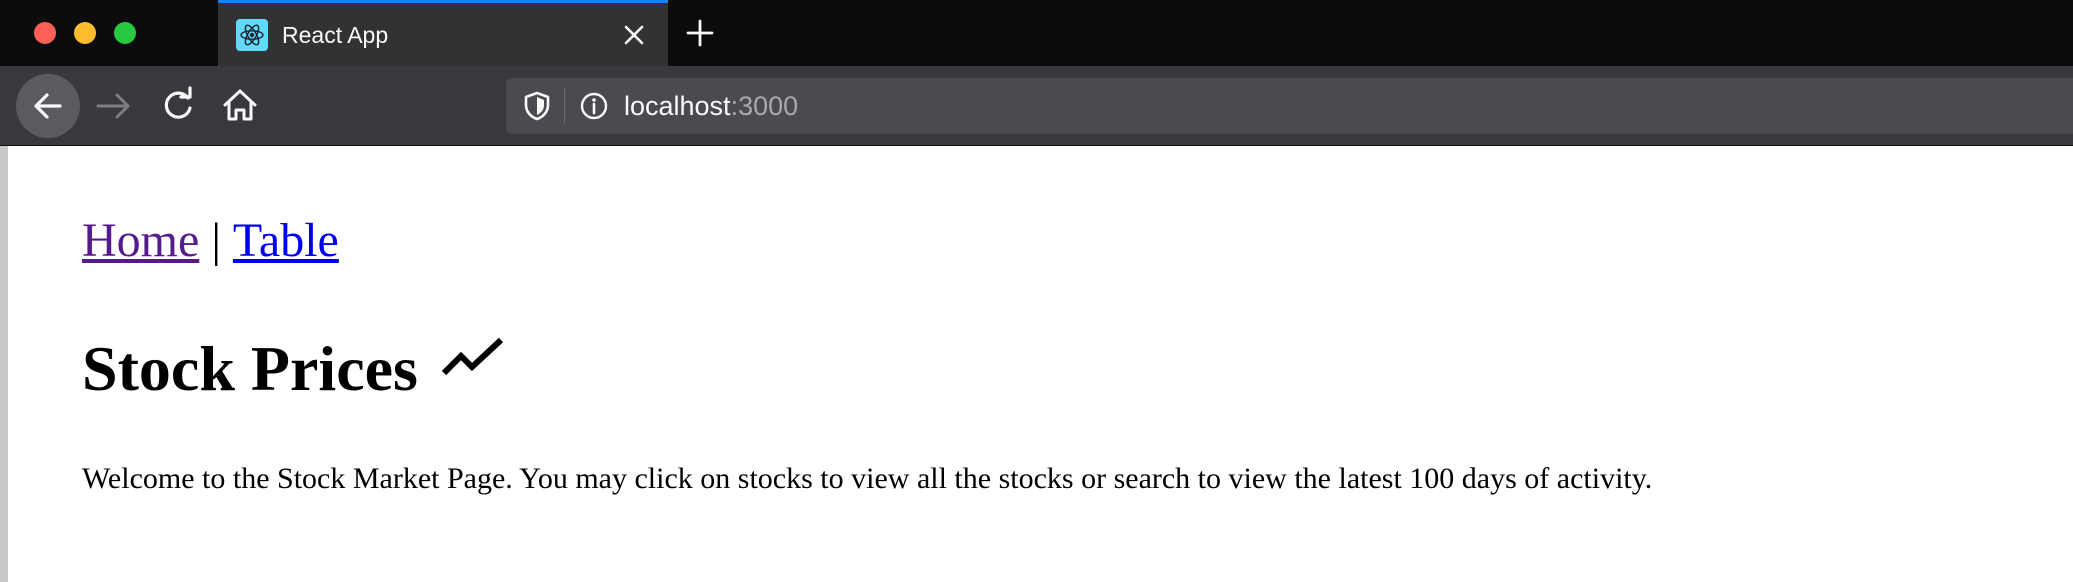  I want to click on tab-title: React App, so click(335, 35).